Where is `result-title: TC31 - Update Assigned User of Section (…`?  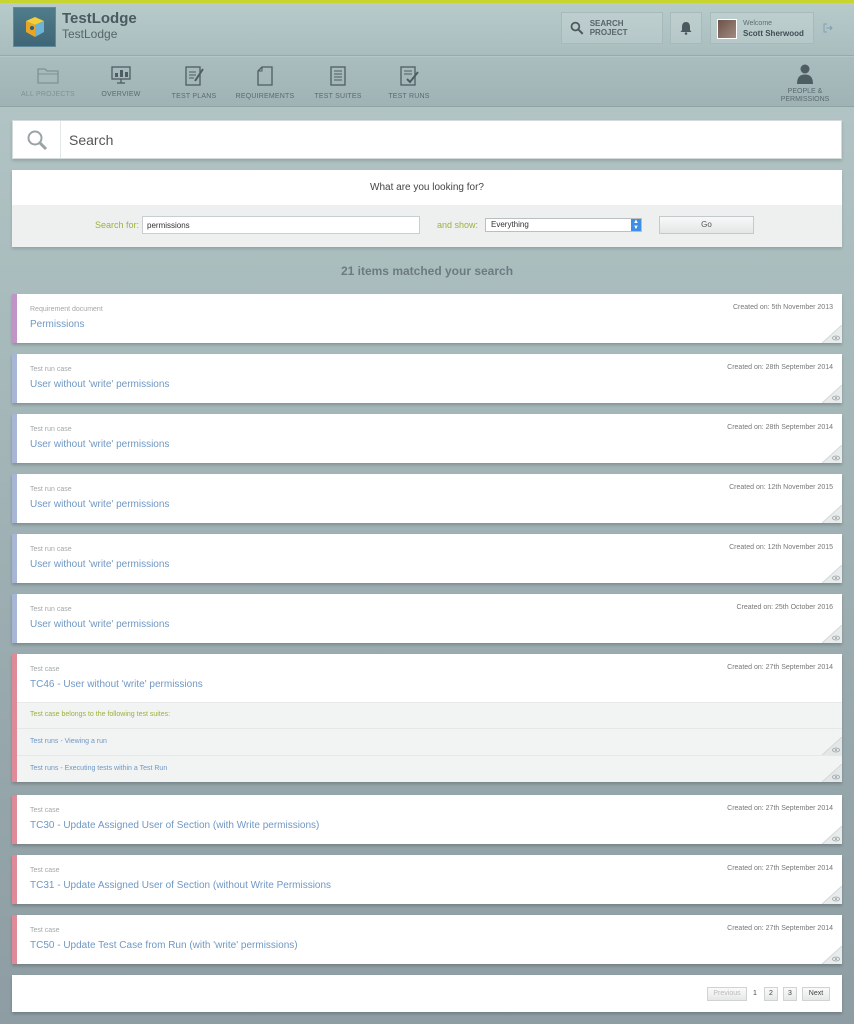 result-title: TC31 - Update Assigned User of Section (… is located at coordinates (180, 885).